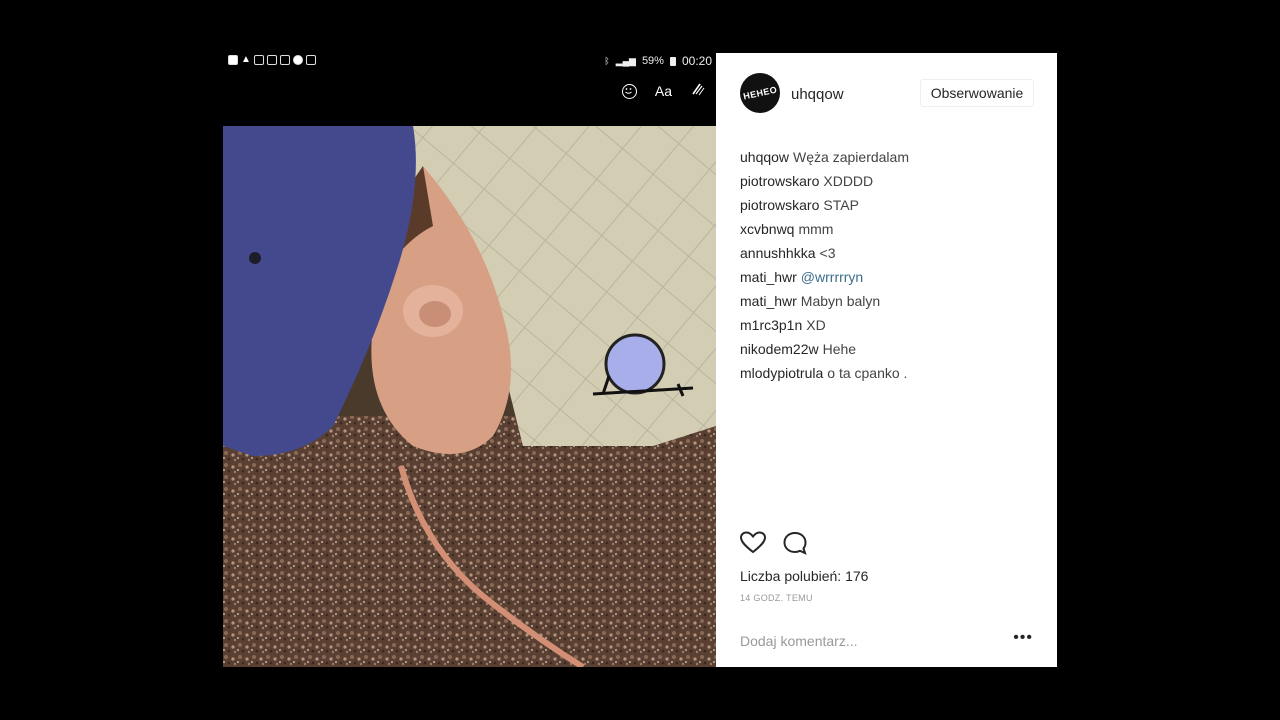 This screenshot has width=1280, height=720. What do you see at coordinates (890, 301) in the screenshot?
I see `comment-item: mati_hwr Mabyn balyn` at bounding box center [890, 301].